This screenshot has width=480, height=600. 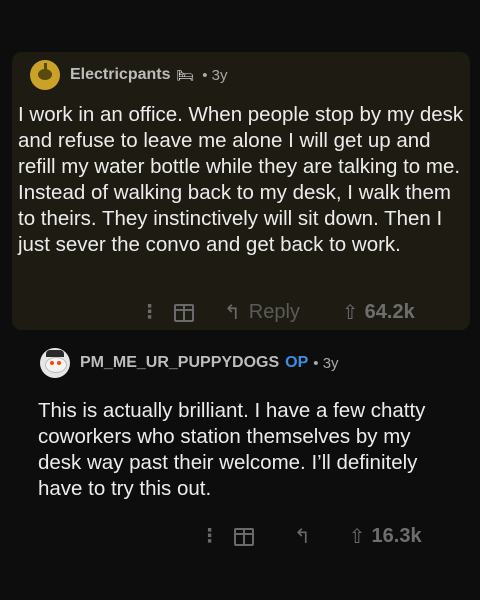 What do you see at coordinates (274, 312) in the screenshot?
I see `reply-label: Reply` at bounding box center [274, 312].